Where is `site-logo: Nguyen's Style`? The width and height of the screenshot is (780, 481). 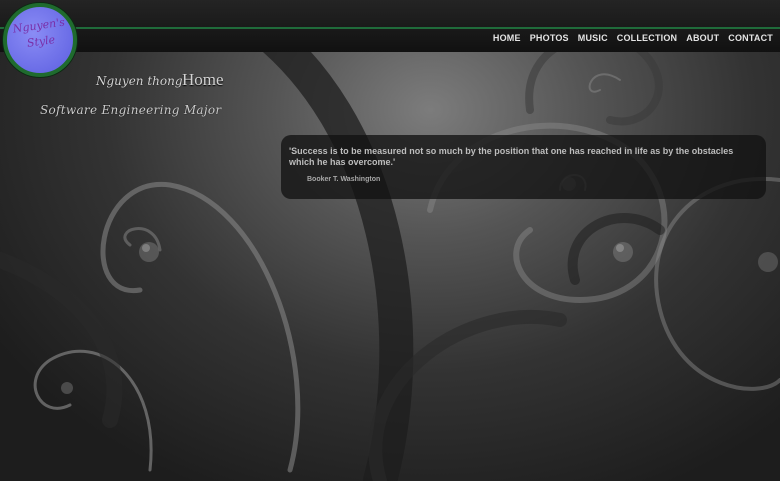
site-logo: Nguyen's Style is located at coordinates (40, 40).